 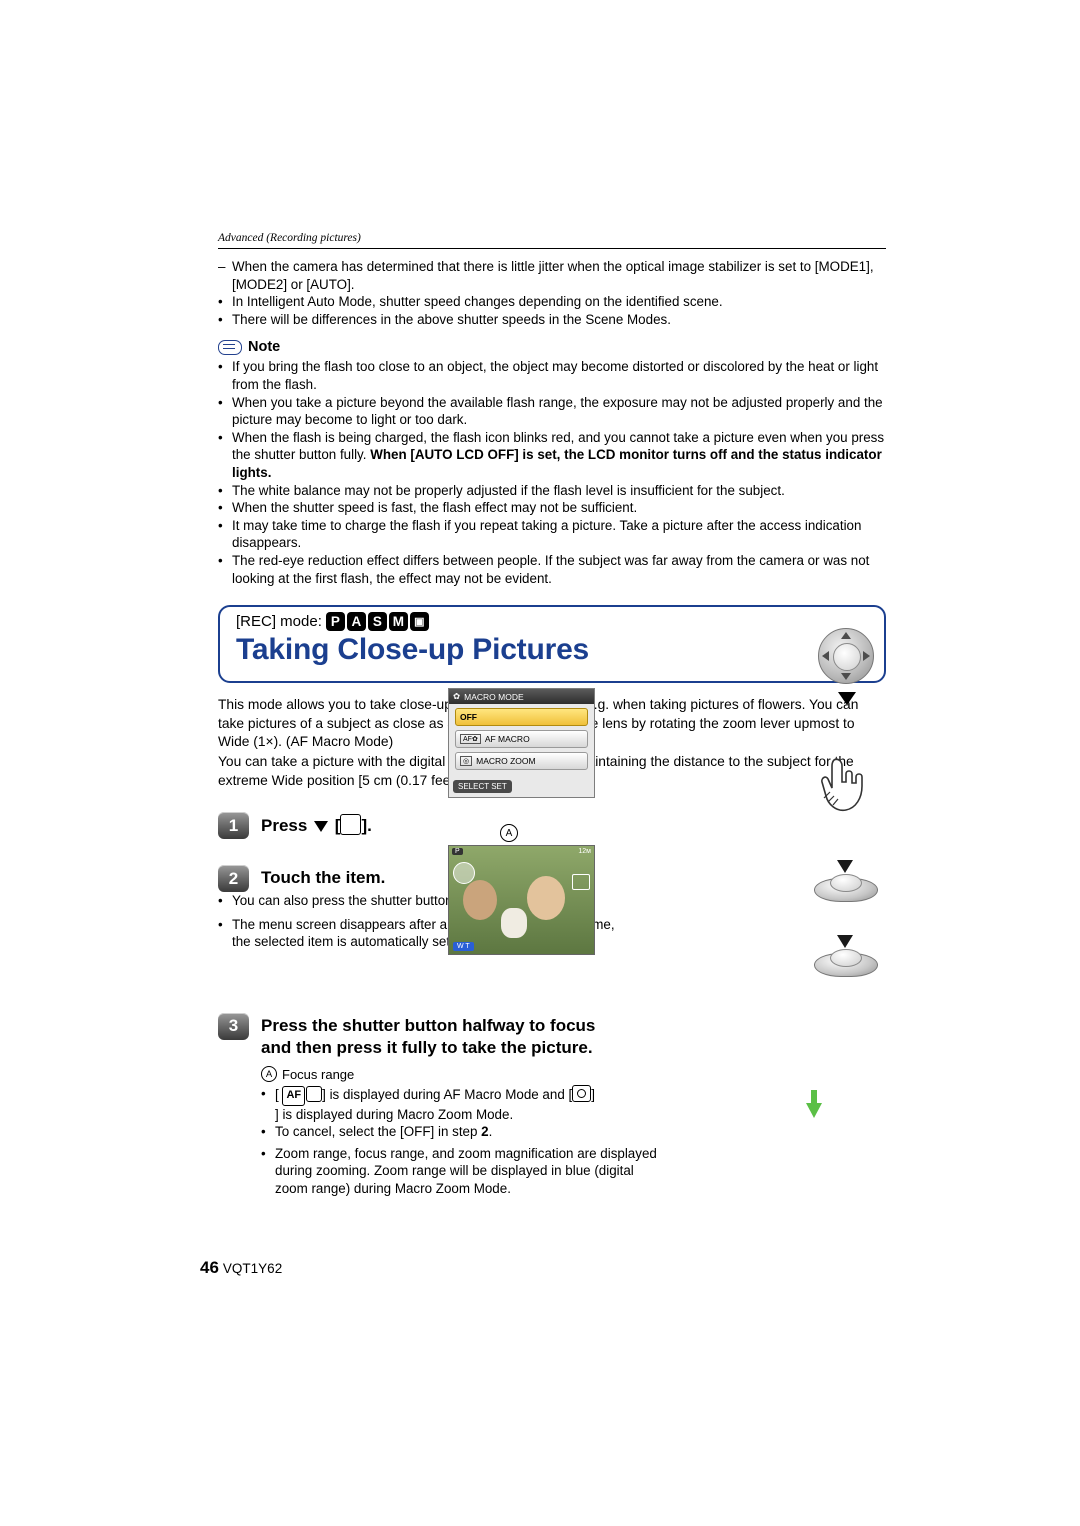 What do you see at coordinates (482, 786) in the screenshot?
I see `macro-screen-footer: SELECT SET` at bounding box center [482, 786].